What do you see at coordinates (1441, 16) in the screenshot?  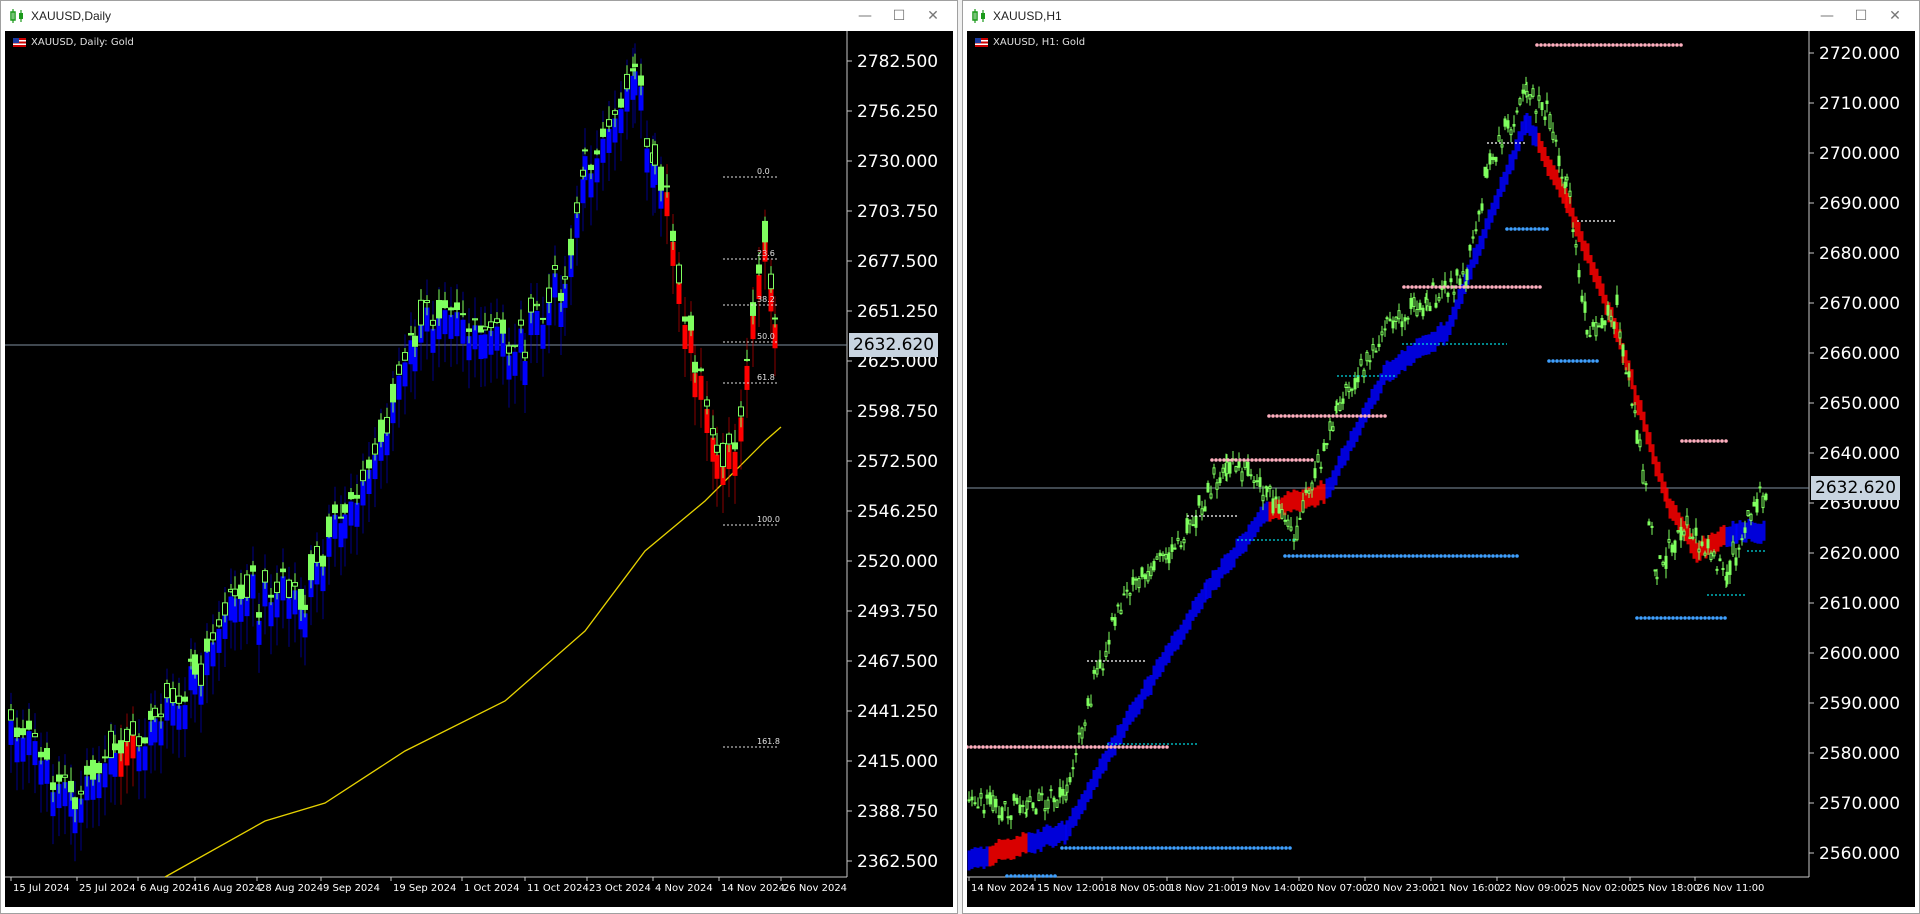 I see `title-bar: XAUUSD,H1 — ☐ ✕` at bounding box center [1441, 16].